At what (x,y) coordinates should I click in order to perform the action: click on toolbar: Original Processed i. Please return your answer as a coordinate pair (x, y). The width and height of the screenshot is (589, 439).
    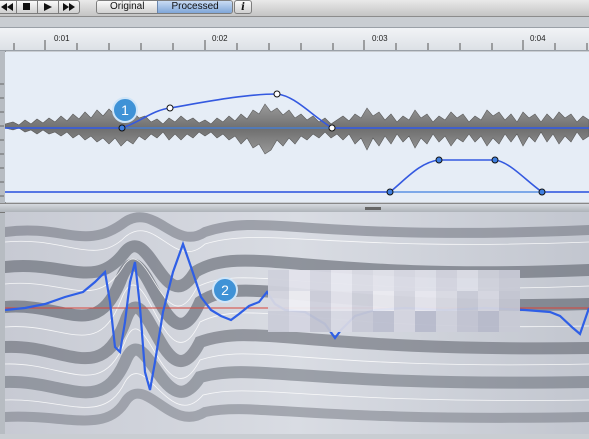
    Looking at the image, I should click on (294, 8).